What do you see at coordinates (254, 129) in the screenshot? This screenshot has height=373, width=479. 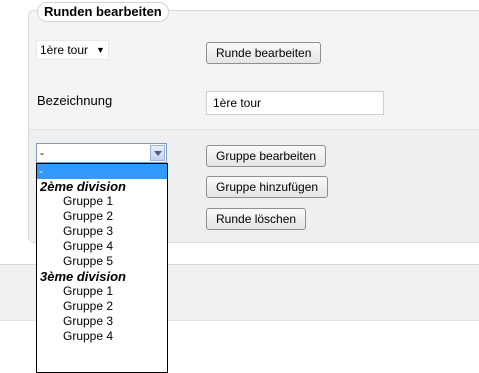 I see `section-divider` at bounding box center [254, 129].